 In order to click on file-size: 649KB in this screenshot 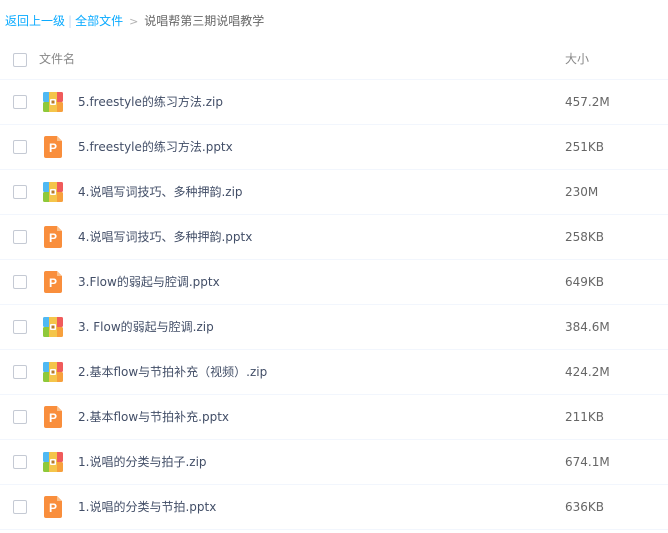, I will do `click(585, 282)`.